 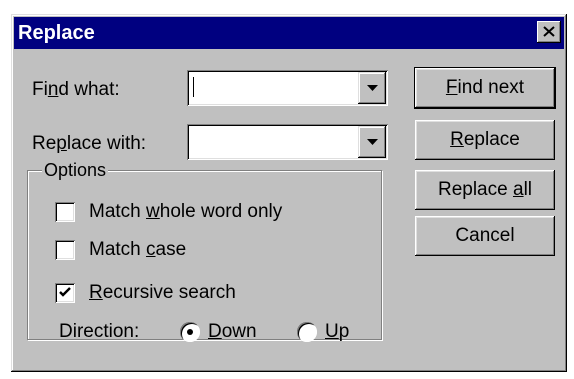 What do you see at coordinates (289, 33) in the screenshot?
I see `title-bar: Replace` at bounding box center [289, 33].